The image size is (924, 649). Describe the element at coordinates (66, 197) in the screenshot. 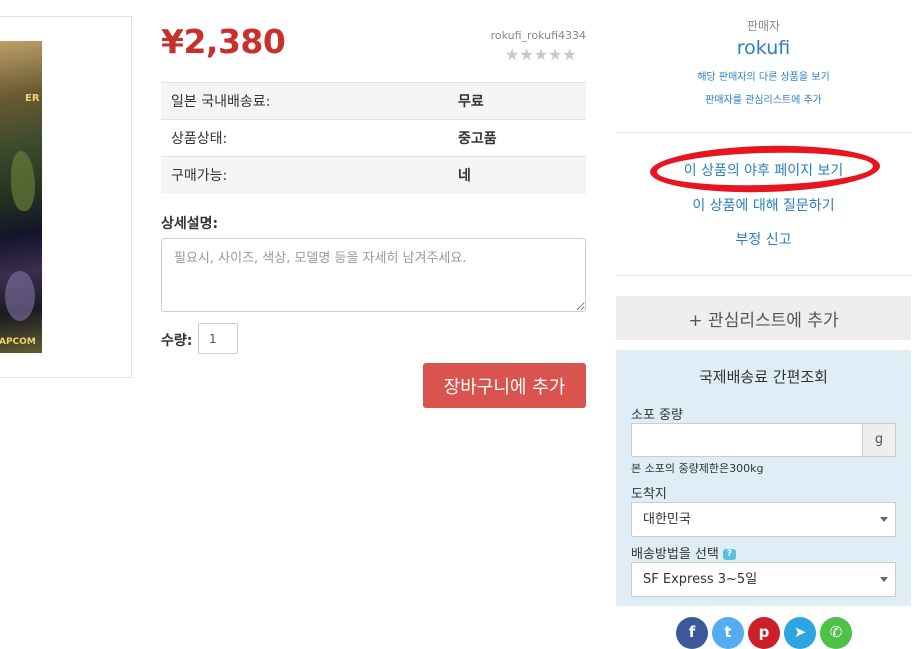

I see `product-image-frame: ER APCOM` at that location.